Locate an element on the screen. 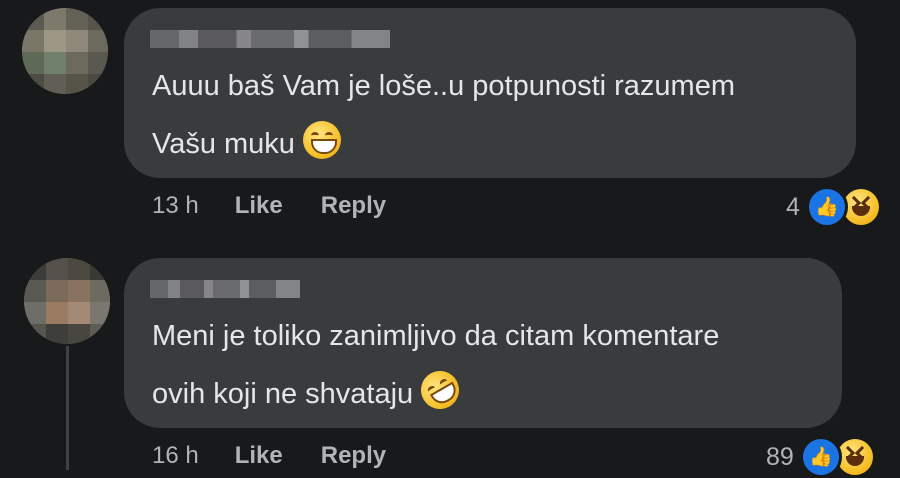 The width and height of the screenshot is (900, 478). comment-text-line-2: Vašu muku is located at coordinates (246, 144).